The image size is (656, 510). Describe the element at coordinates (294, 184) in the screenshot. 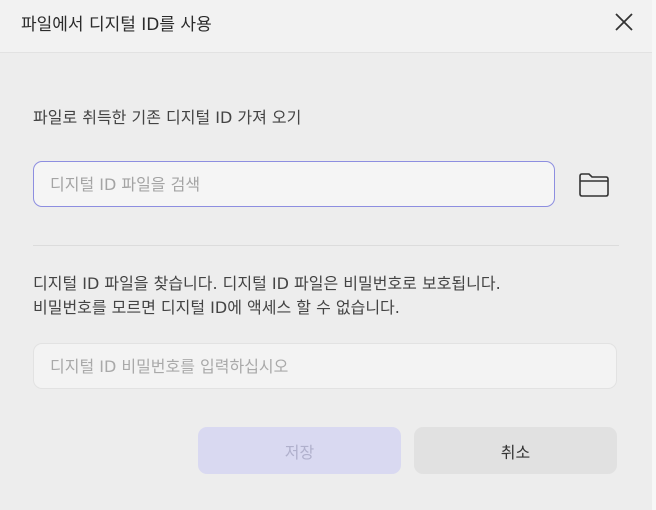

I see `digital-id-file-search-input` at that location.